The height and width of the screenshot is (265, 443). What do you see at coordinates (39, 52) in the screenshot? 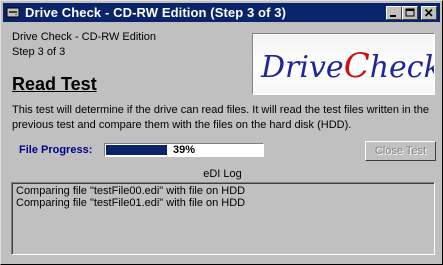
I see `step-indicator: Step 3 of 3` at bounding box center [39, 52].